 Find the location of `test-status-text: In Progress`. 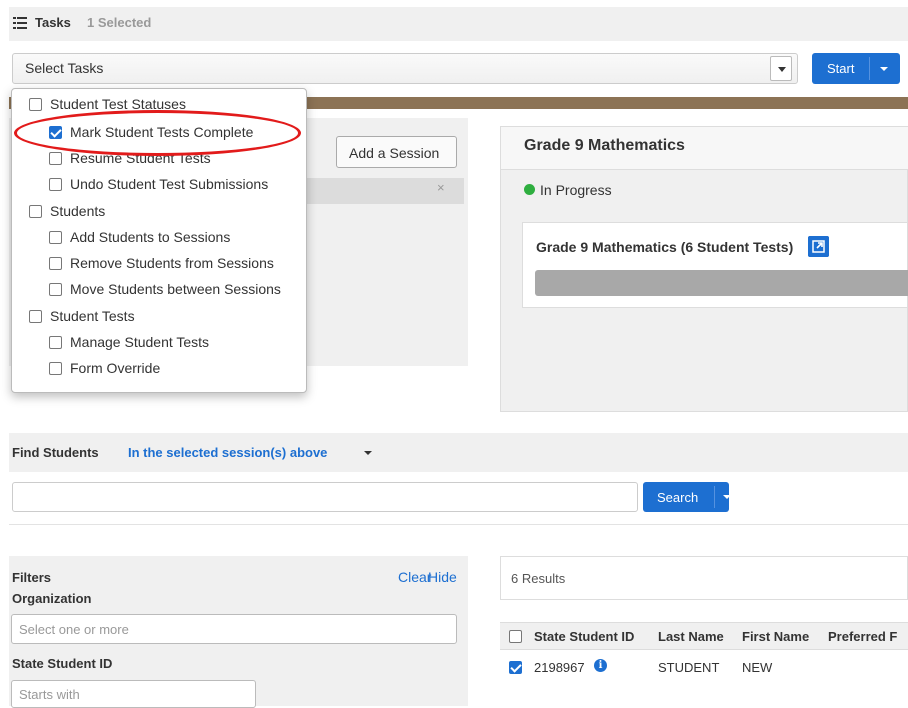

test-status-text: In Progress is located at coordinates (576, 190).